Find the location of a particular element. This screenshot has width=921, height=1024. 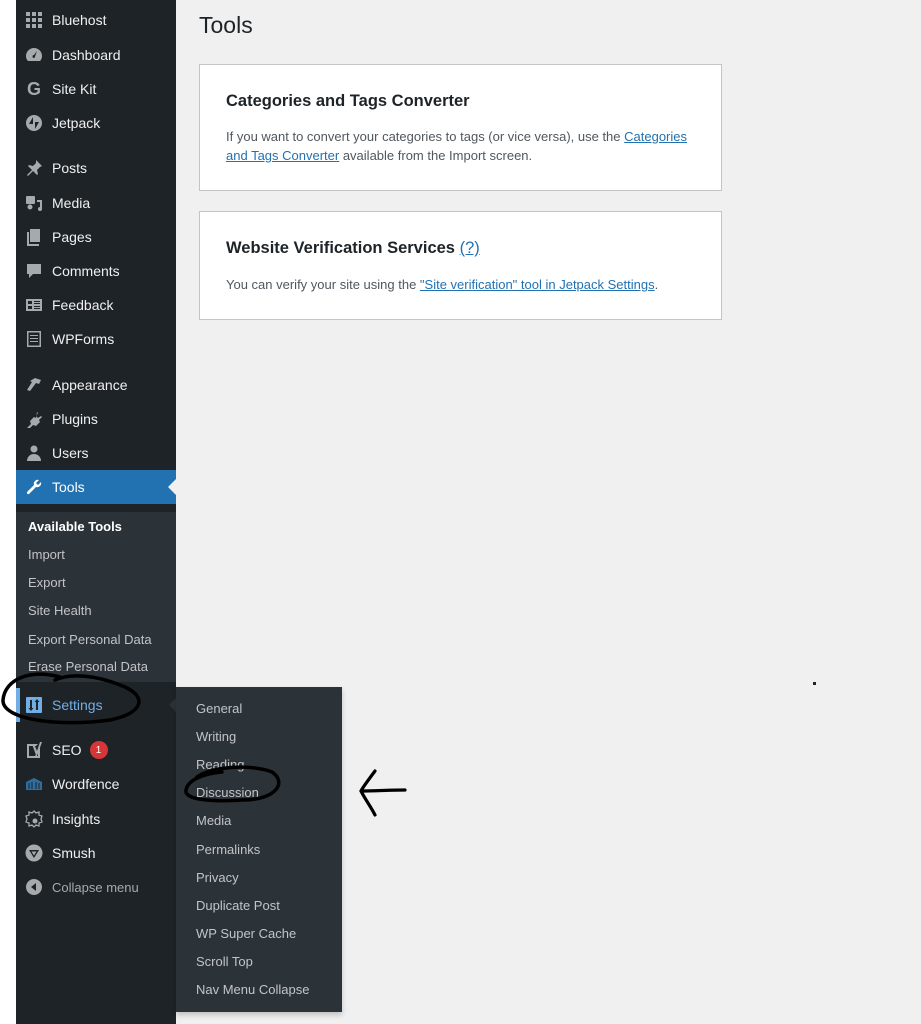

sidebar-item-label: Insights is located at coordinates (76, 819).